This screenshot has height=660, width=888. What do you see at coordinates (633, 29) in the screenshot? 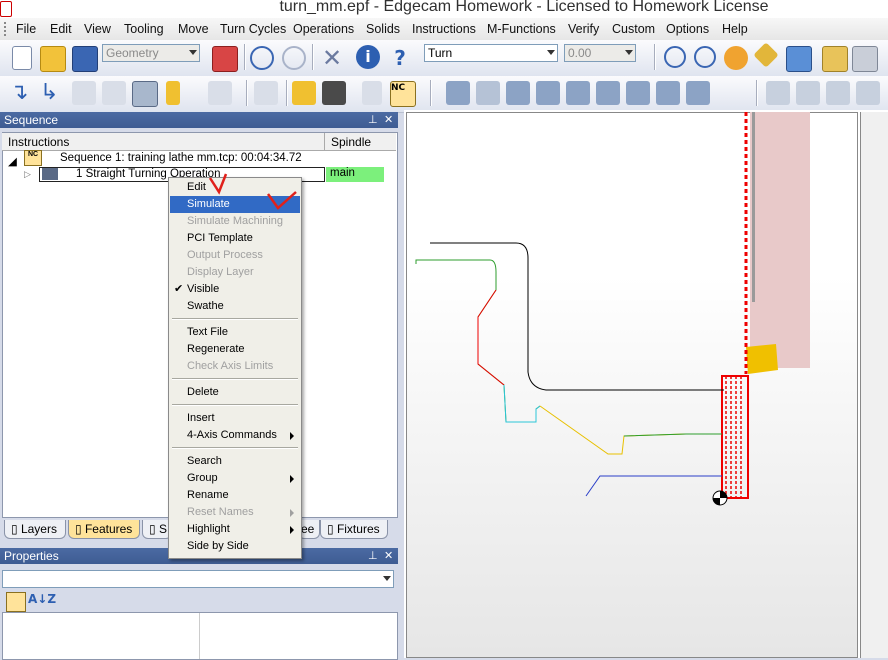
I see `menu-custom: Custom` at bounding box center [633, 29].